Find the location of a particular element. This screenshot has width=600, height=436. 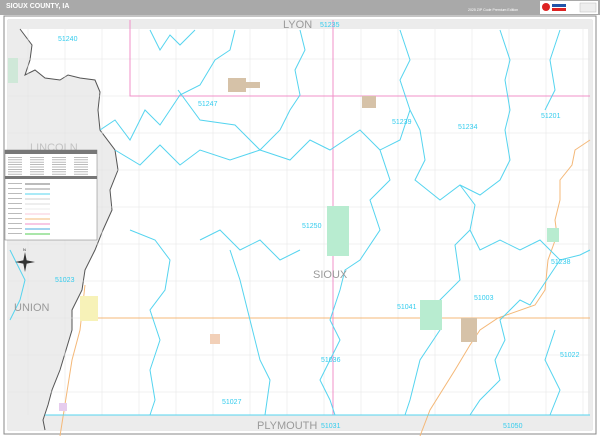

zip-label: 51235 is located at coordinates (330, 25).